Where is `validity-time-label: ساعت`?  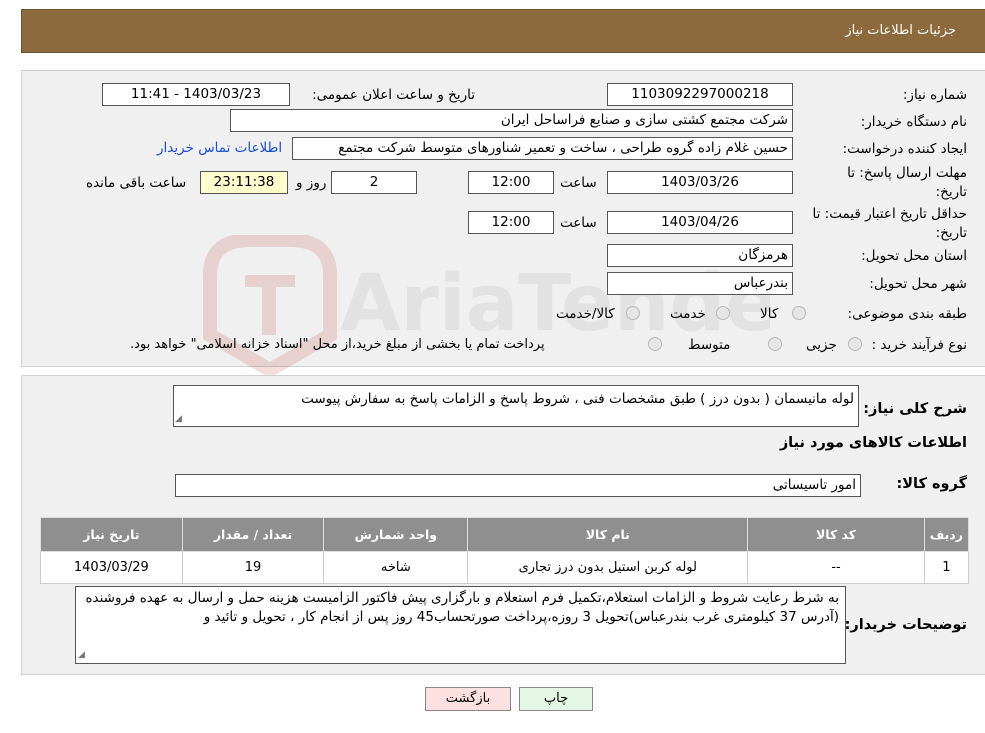
validity-time-label: ساعت is located at coordinates (578, 223).